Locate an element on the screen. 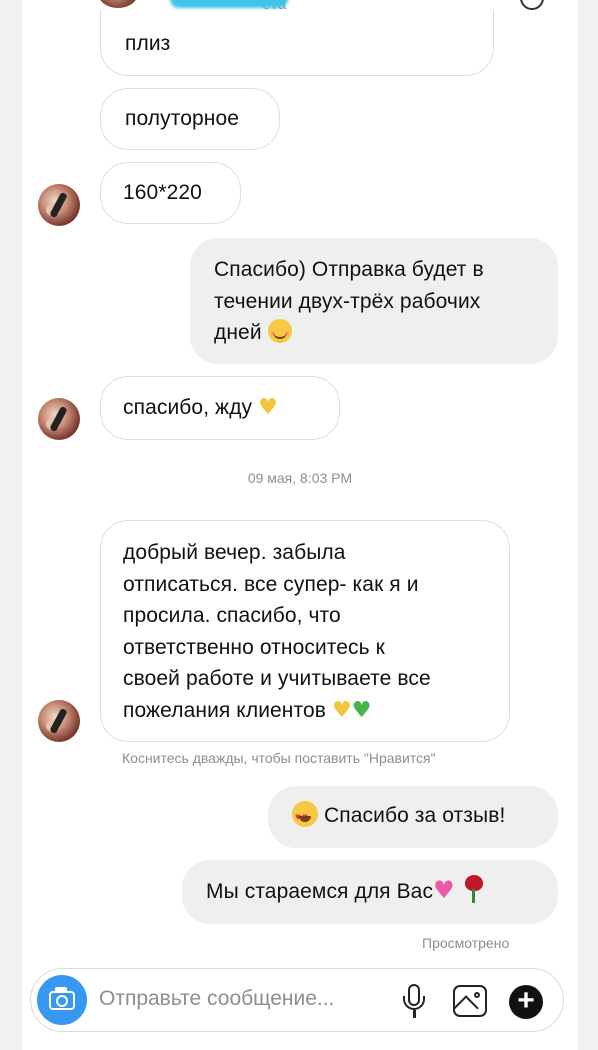 The width and height of the screenshot is (598, 1050). image-icon is located at coordinates (470, 1001).